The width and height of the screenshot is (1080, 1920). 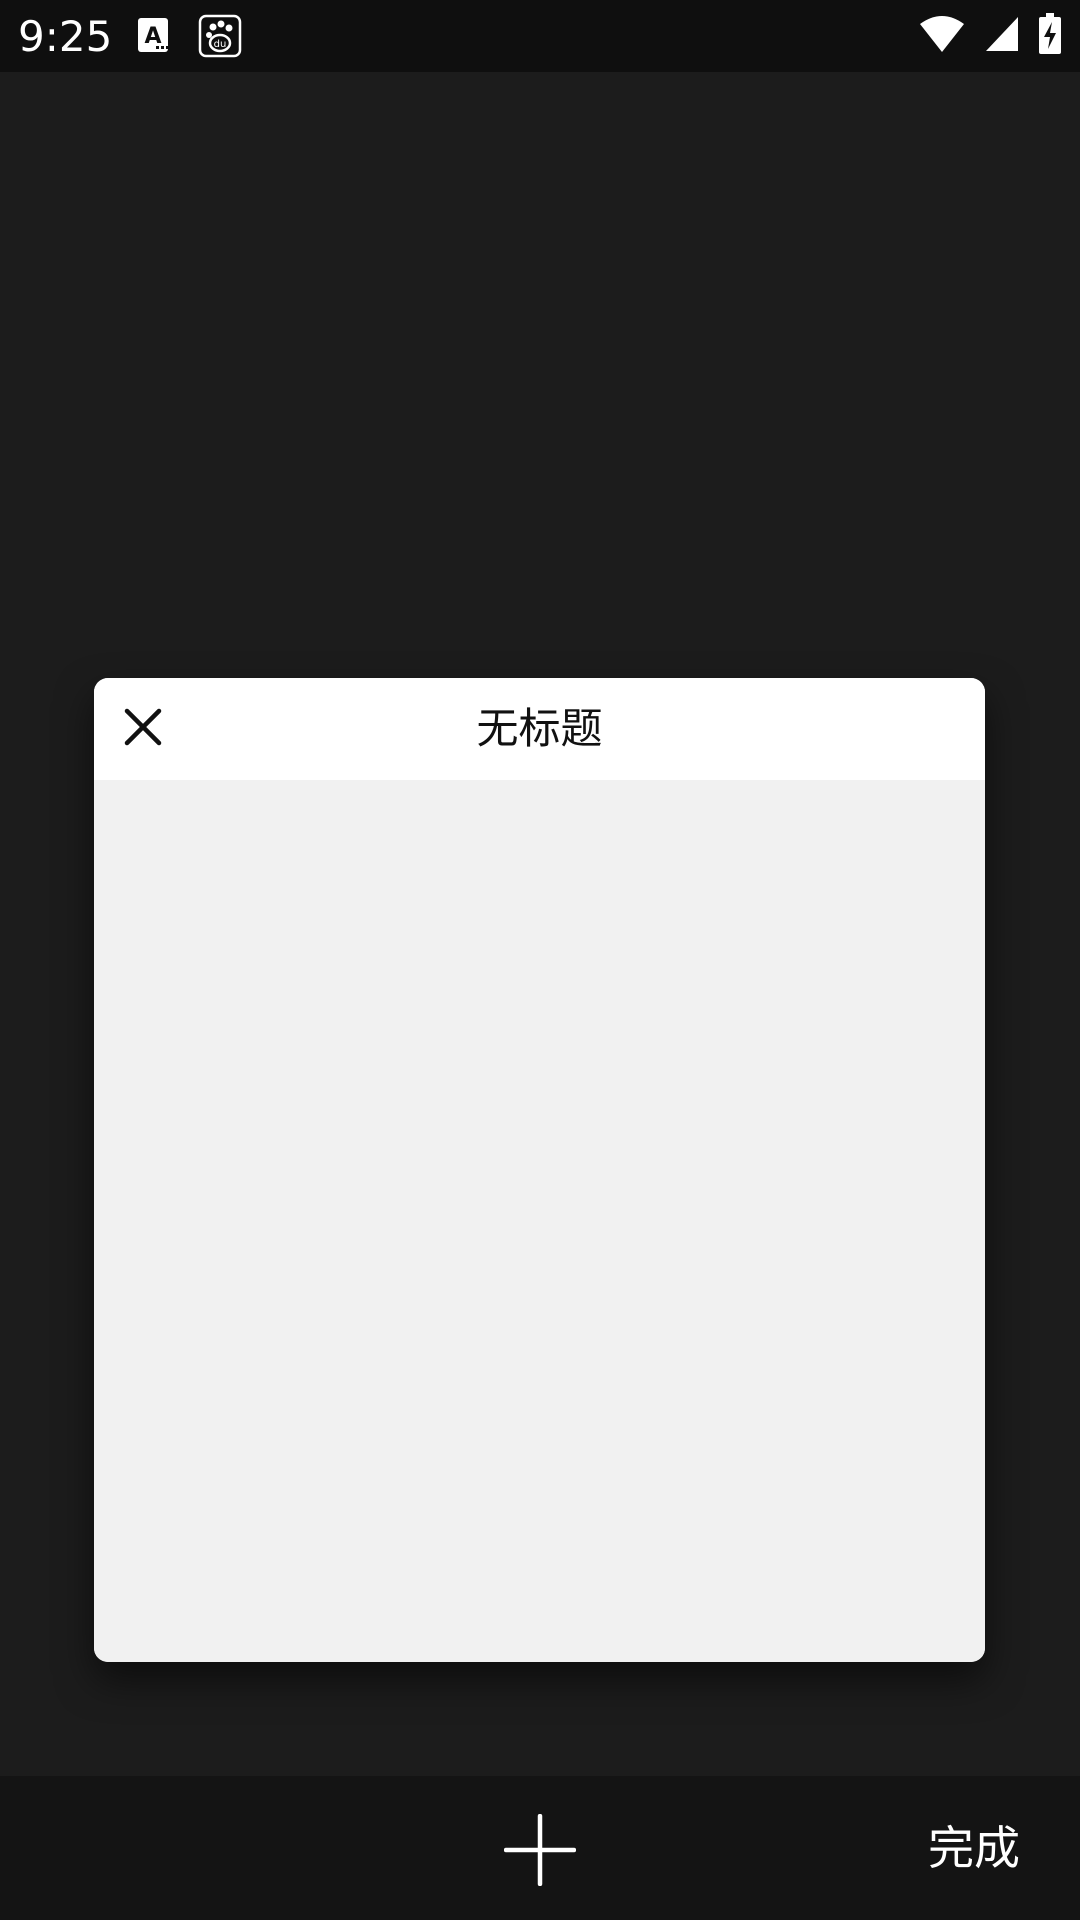 What do you see at coordinates (1002, 36) in the screenshot?
I see `cell-signal-icon` at bounding box center [1002, 36].